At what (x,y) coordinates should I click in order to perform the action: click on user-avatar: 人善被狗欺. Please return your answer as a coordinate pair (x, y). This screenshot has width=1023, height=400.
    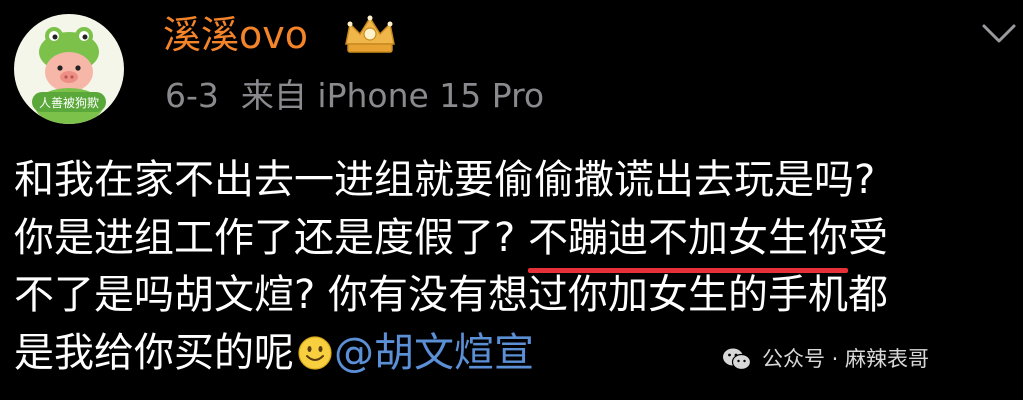
    Looking at the image, I should click on (69, 69).